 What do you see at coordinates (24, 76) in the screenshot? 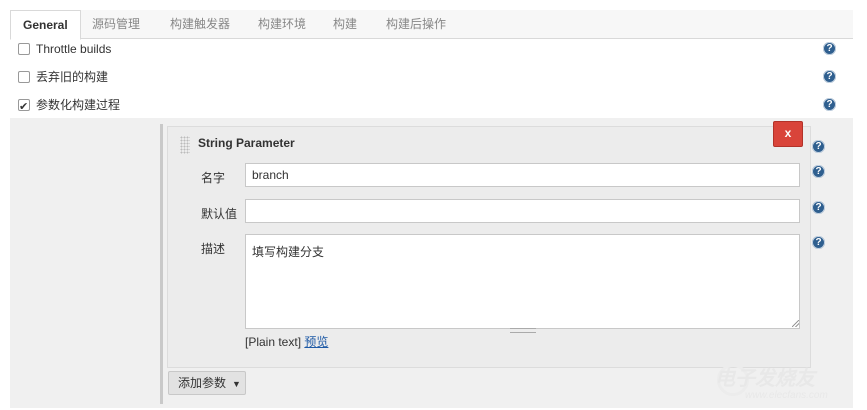
I see `discard-old-builds-checkbox` at bounding box center [24, 76].